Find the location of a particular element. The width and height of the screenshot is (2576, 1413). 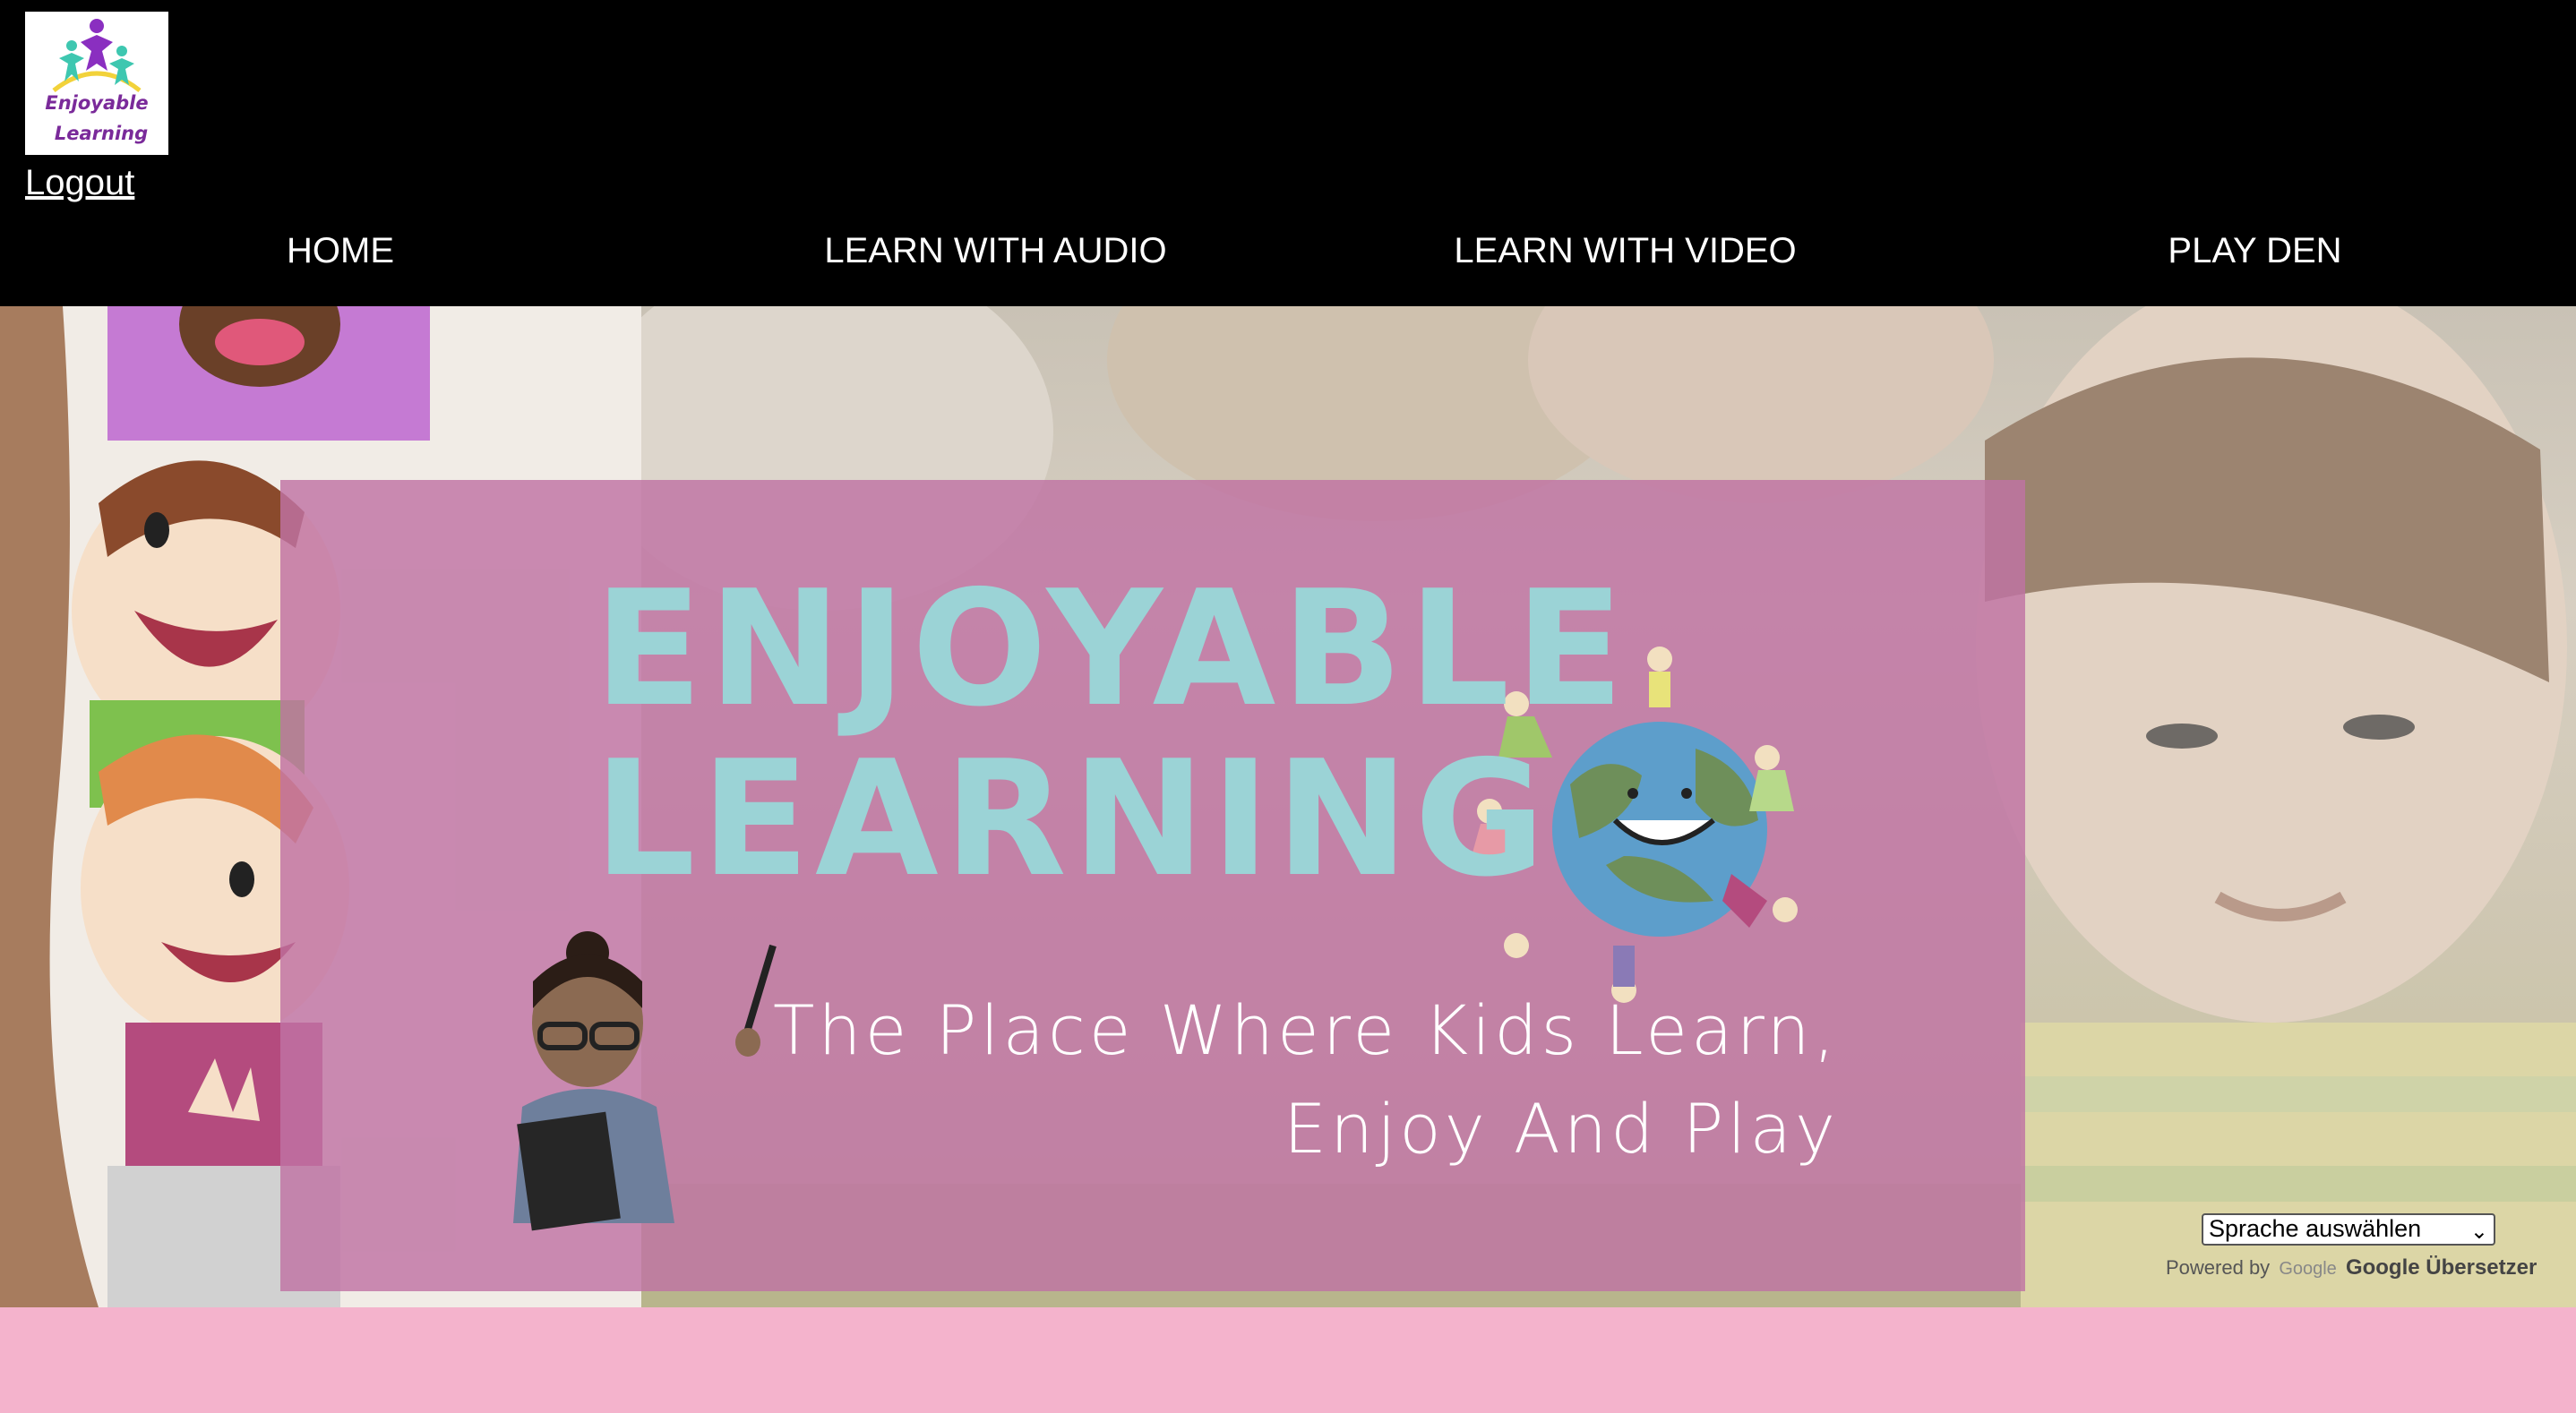

logout-link: Logout is located at coordinates (79, 182).